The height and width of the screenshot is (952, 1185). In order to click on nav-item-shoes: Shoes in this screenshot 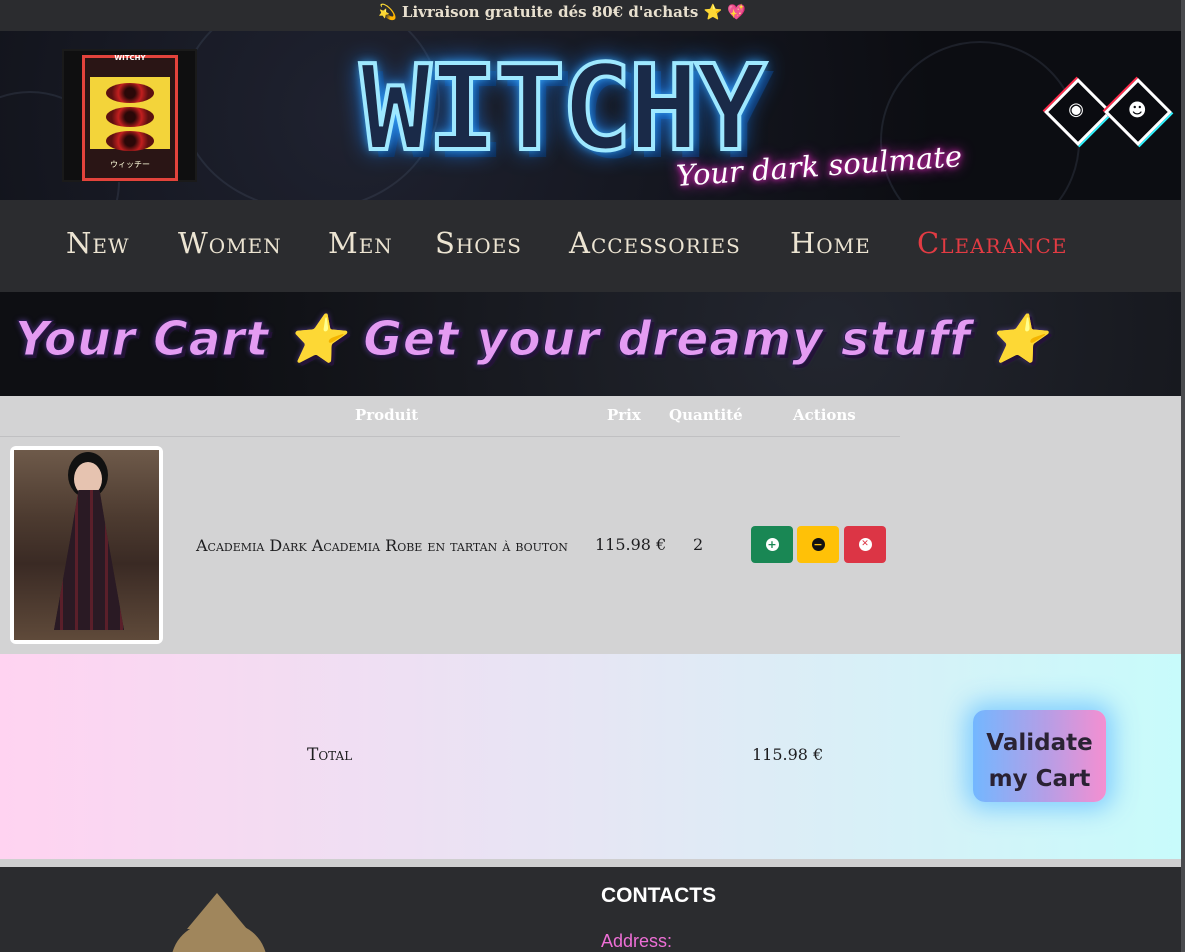, I will do `click(478, 243)`.